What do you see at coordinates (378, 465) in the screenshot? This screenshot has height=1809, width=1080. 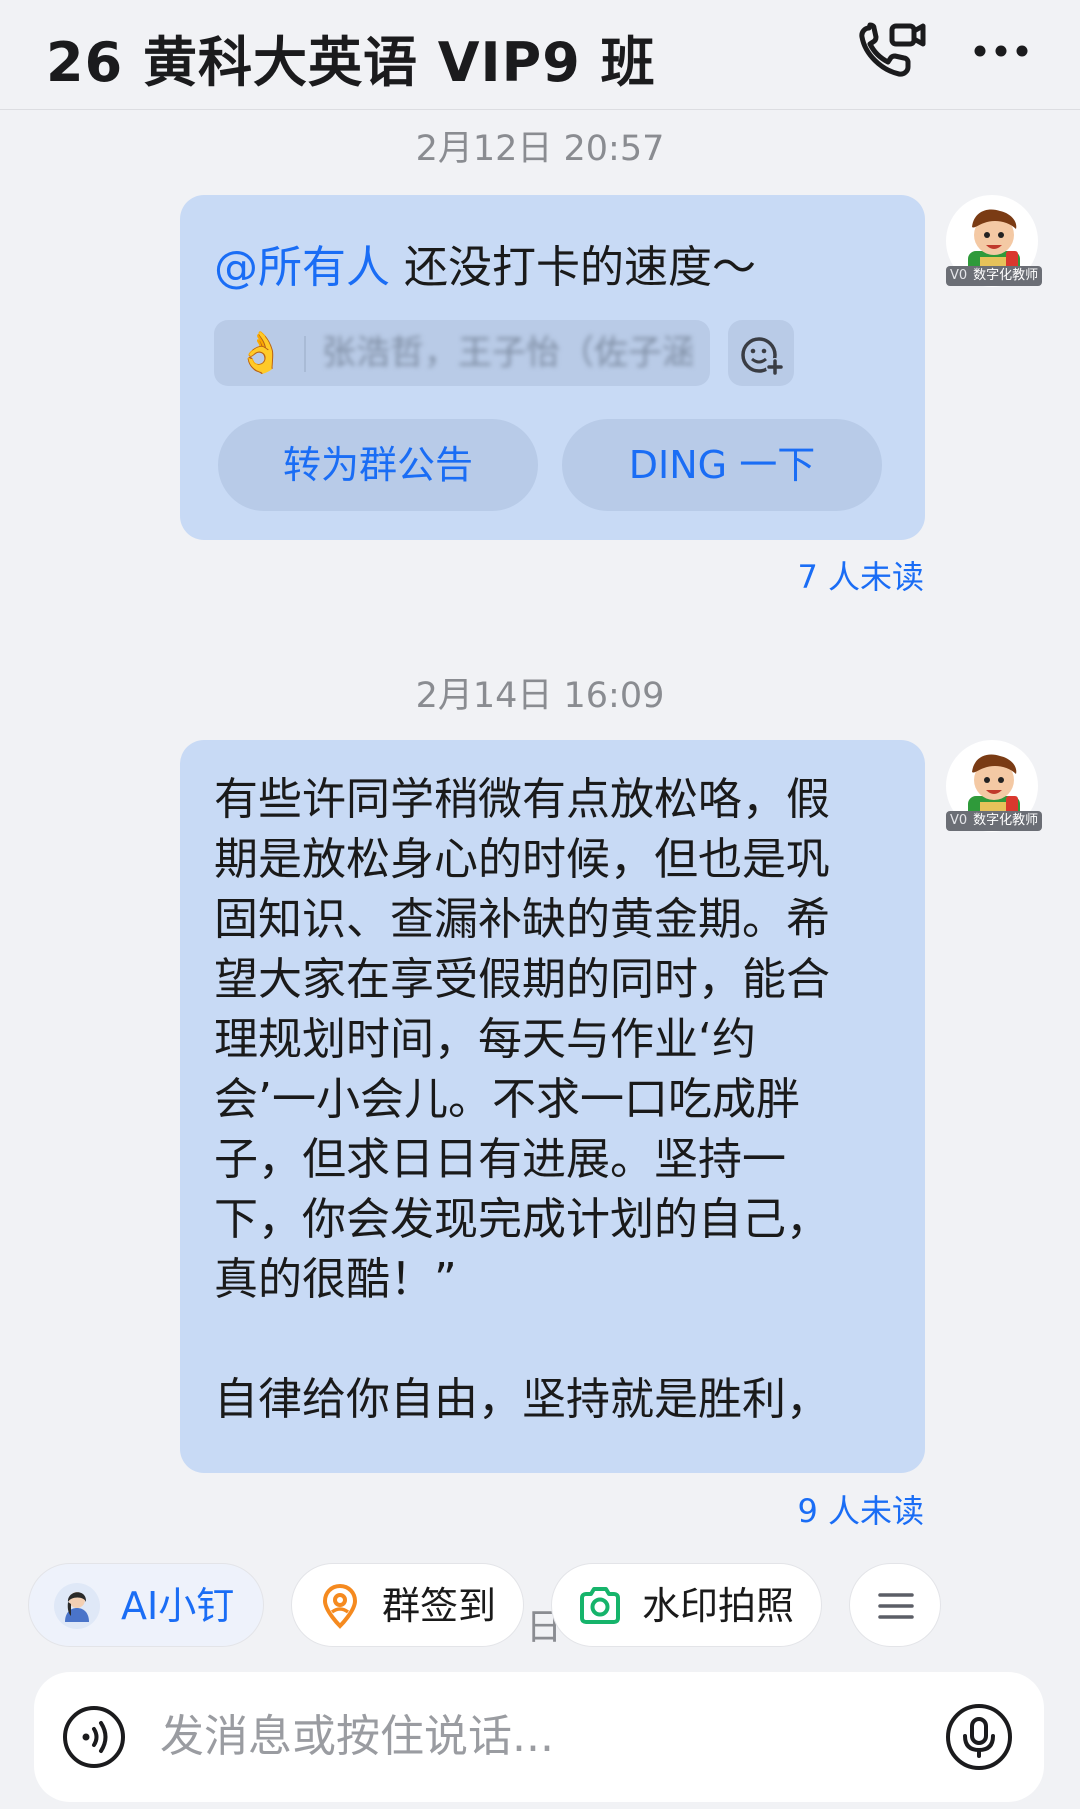 I see `convert-to-announcement-button: 转为群公告` at bounding box center [378, 465].